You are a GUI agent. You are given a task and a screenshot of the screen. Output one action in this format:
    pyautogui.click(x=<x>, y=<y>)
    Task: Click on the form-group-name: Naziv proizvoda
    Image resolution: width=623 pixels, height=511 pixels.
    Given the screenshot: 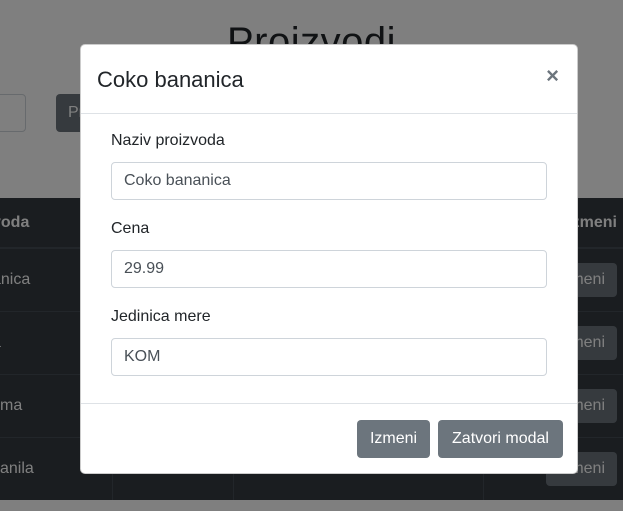 What is the action you would take?
    pyautogui.click(x=329, y=166)
    